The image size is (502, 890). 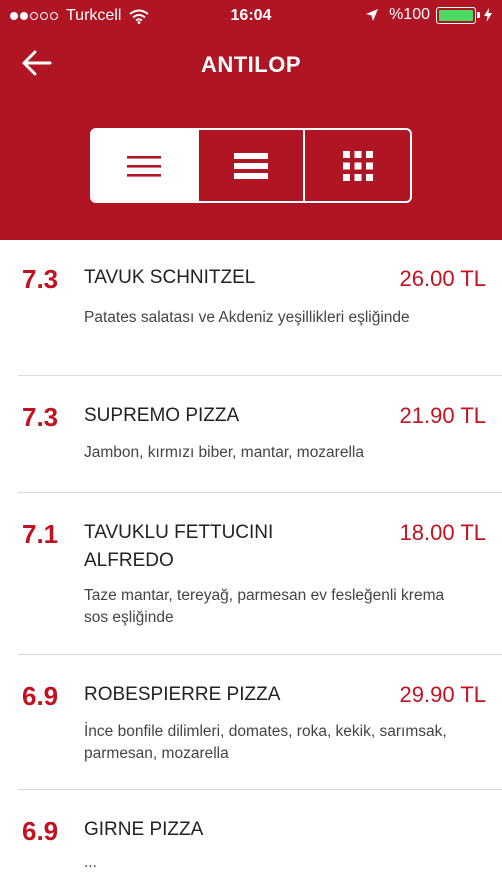 I want to click on page-title: ANTILOP, so click(x=251, y=64).